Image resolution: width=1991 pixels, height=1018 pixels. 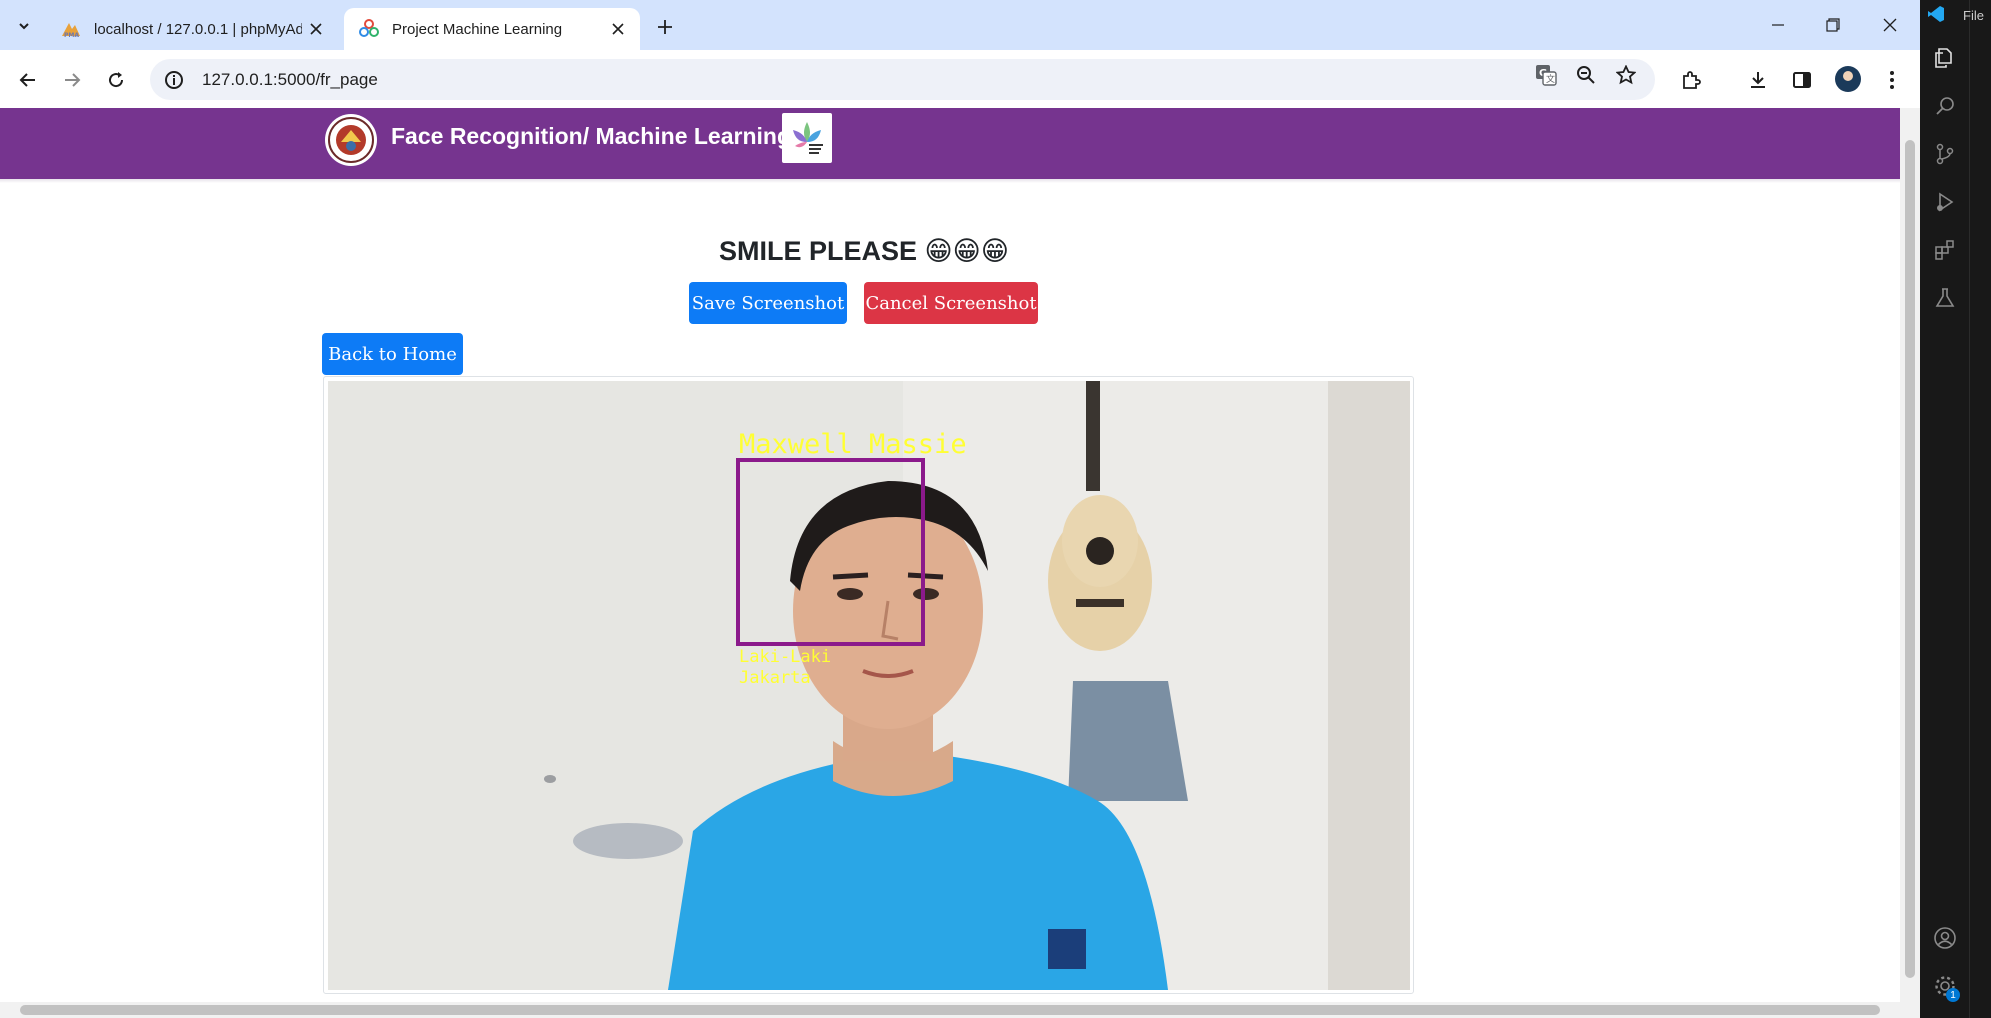 I want to click on vscode-window, so click(x=1955, y=509).